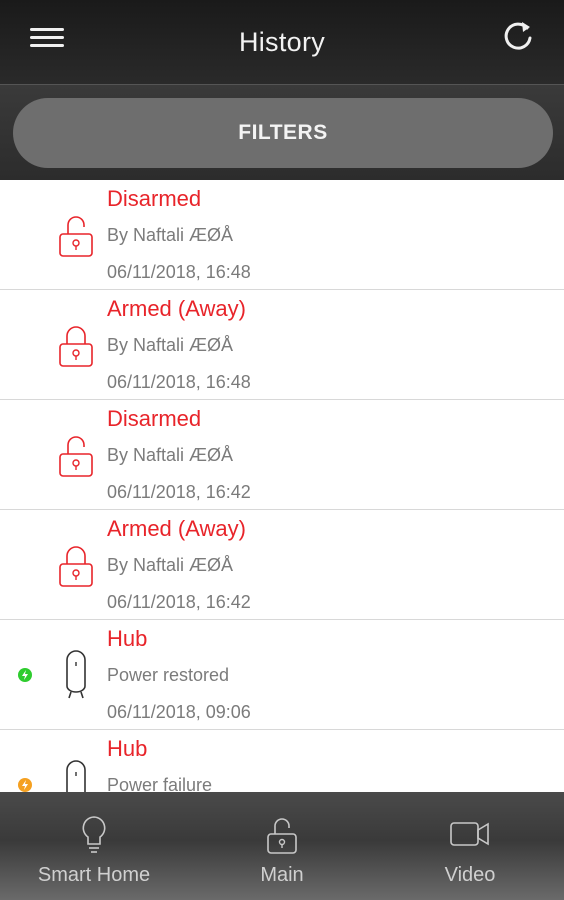 This screenshot has width=564, height=900. I want to click on nav-label: Smart Home, so click(94, 875).